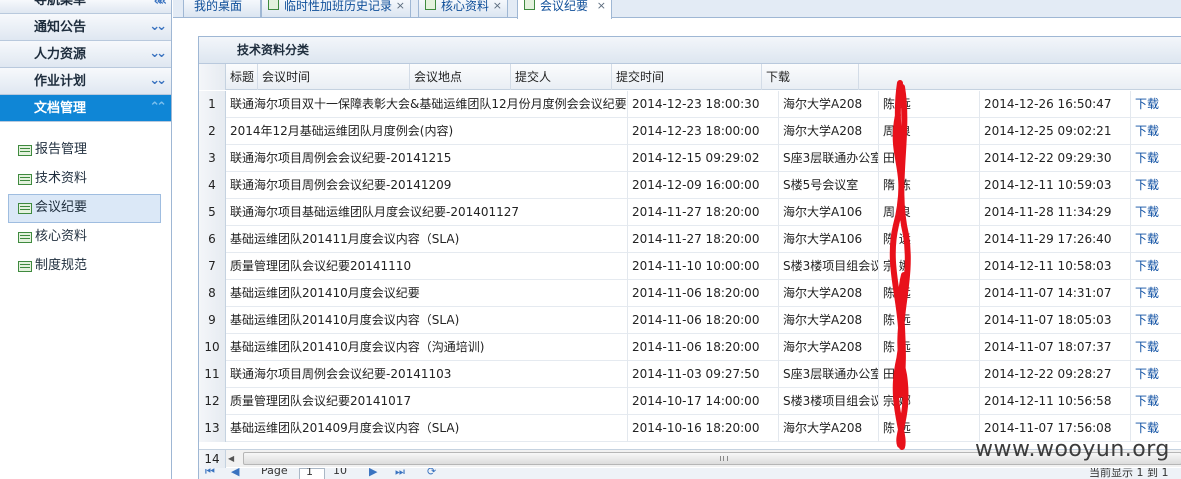 Image resolution: width=1181 pixels, height=479 pixels. I want to click on accordion-nav-menu: 导航菜单 « «, so click(85, 7).